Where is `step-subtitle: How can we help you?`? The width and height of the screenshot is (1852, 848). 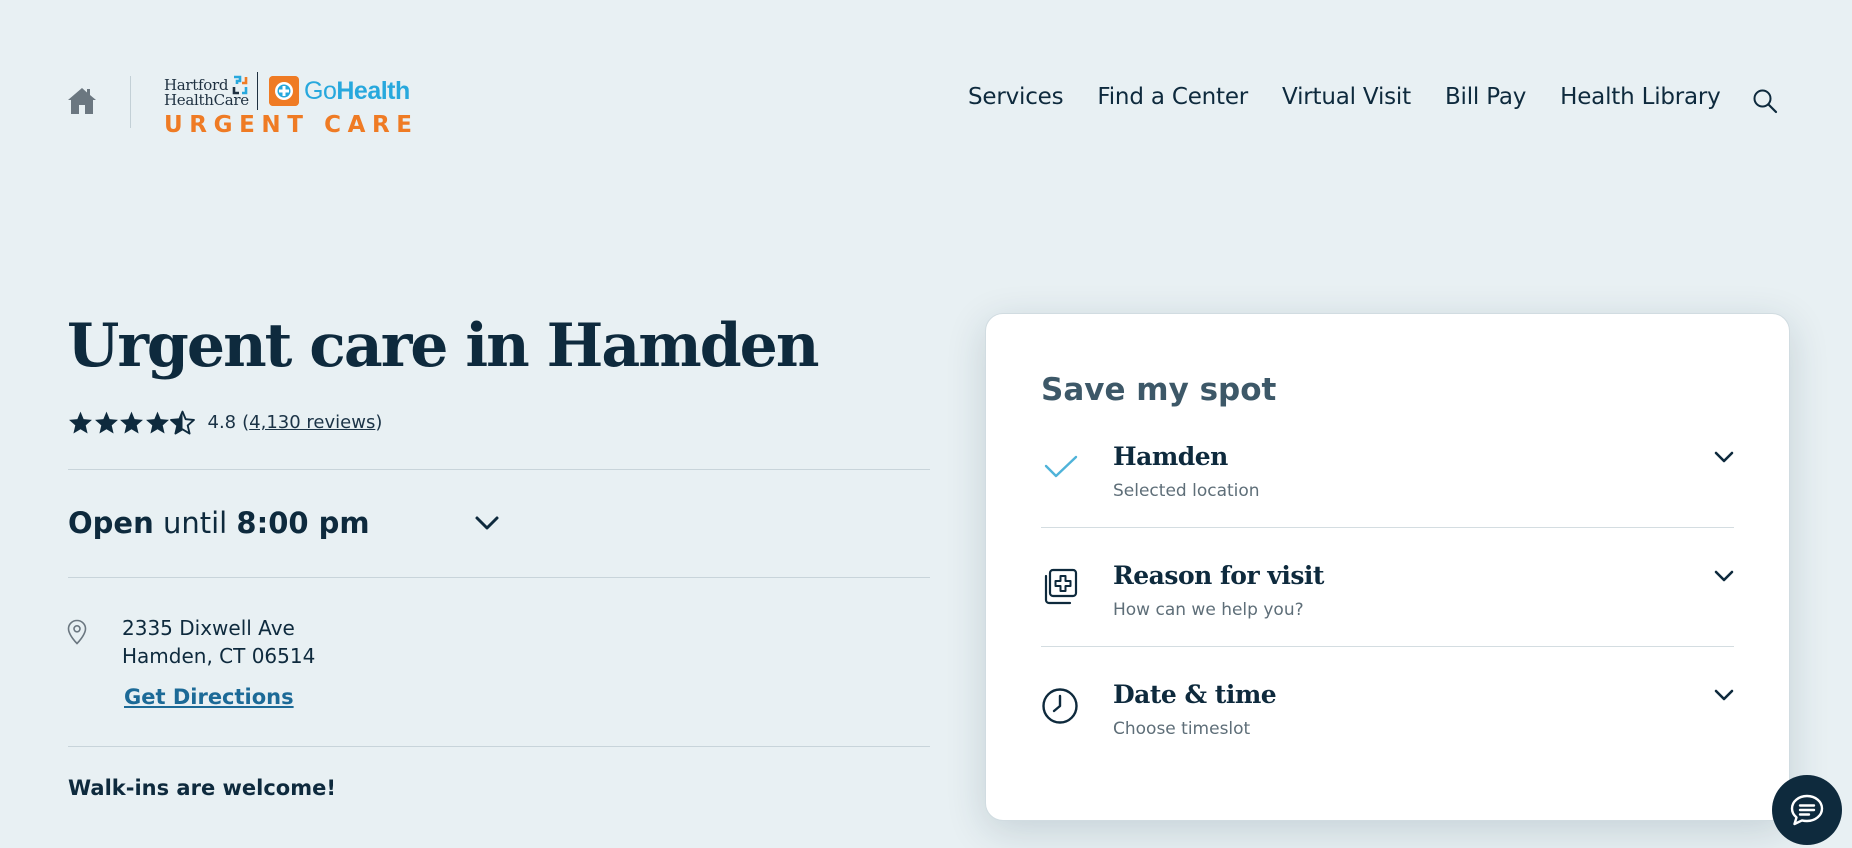 step-subtitle: How can we help you? is located at coordinates (1208, 610).